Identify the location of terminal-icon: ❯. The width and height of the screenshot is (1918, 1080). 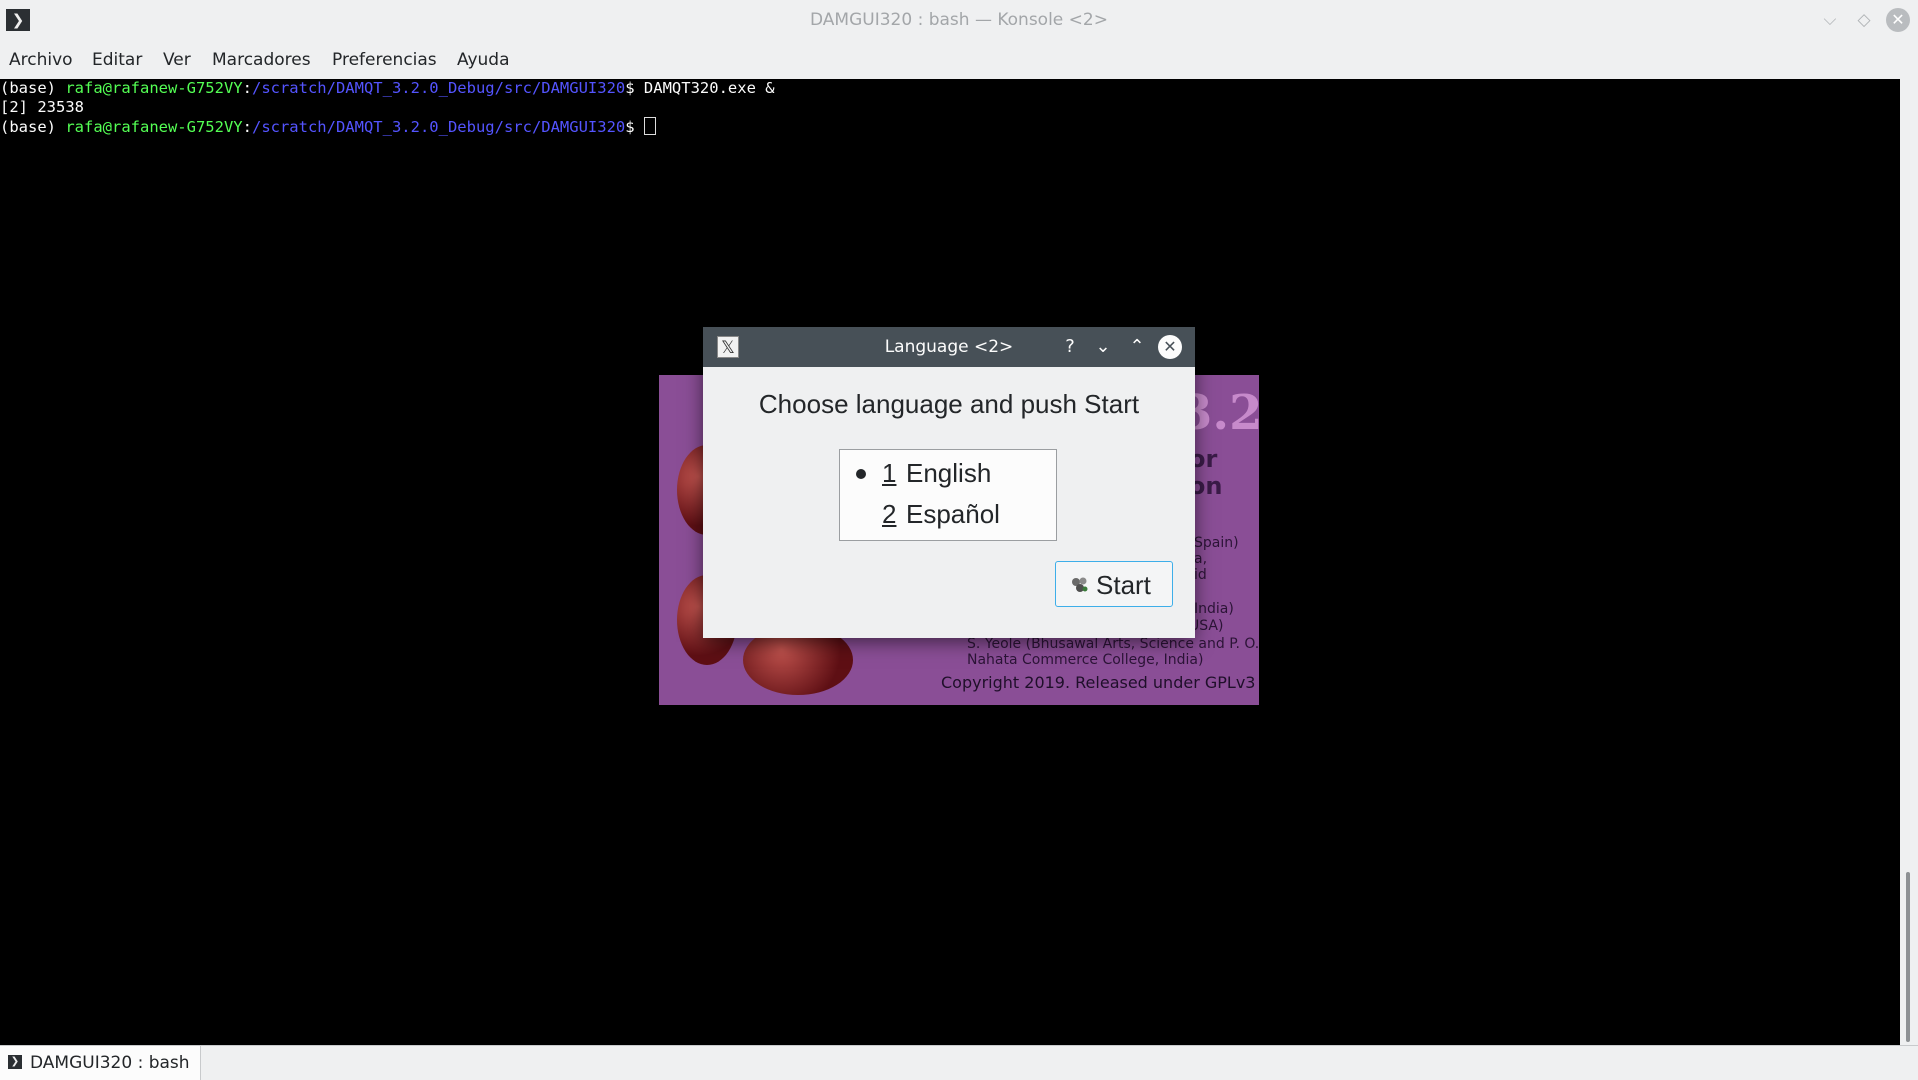
(15, 1062).